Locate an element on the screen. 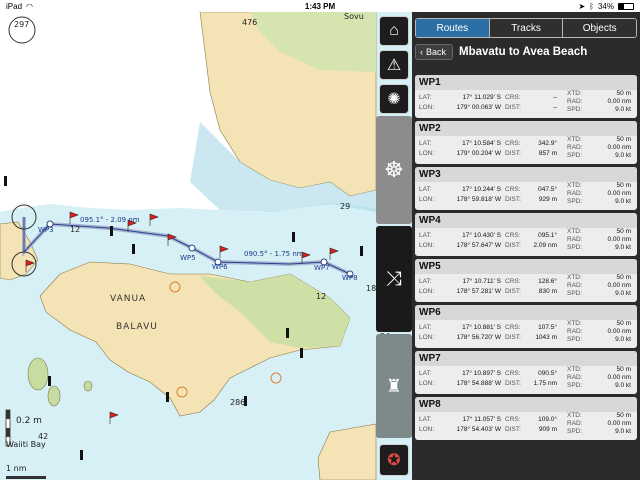 The image size is (640, 480). waypoint-dist-value: 1.75 nm is located at coordinates (545, 383).